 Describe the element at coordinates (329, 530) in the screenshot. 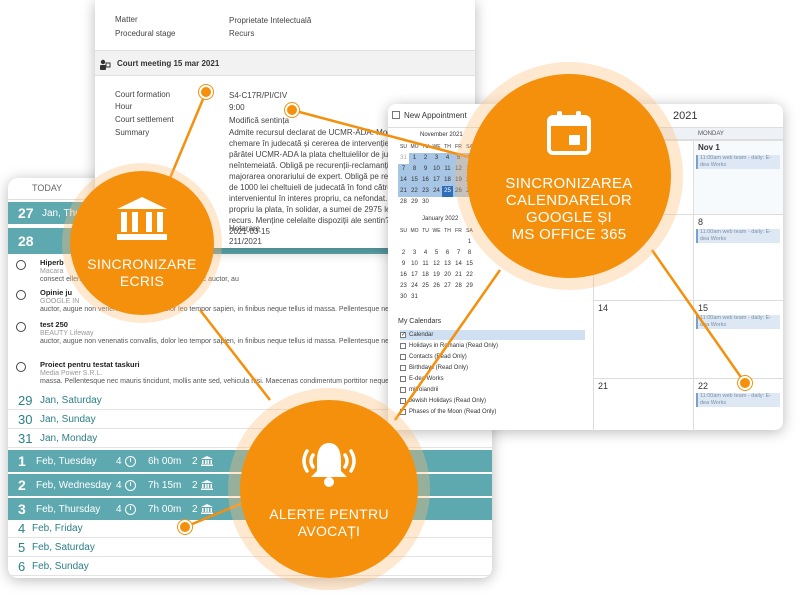

I see `bubble-label-line: AVOCAȚI` at that location.